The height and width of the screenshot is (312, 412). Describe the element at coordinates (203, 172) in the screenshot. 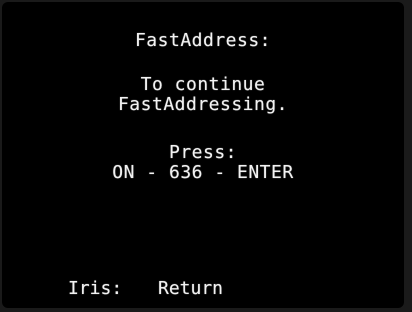

I see `key-sequence: ON - 636 - ENTER` at that location.